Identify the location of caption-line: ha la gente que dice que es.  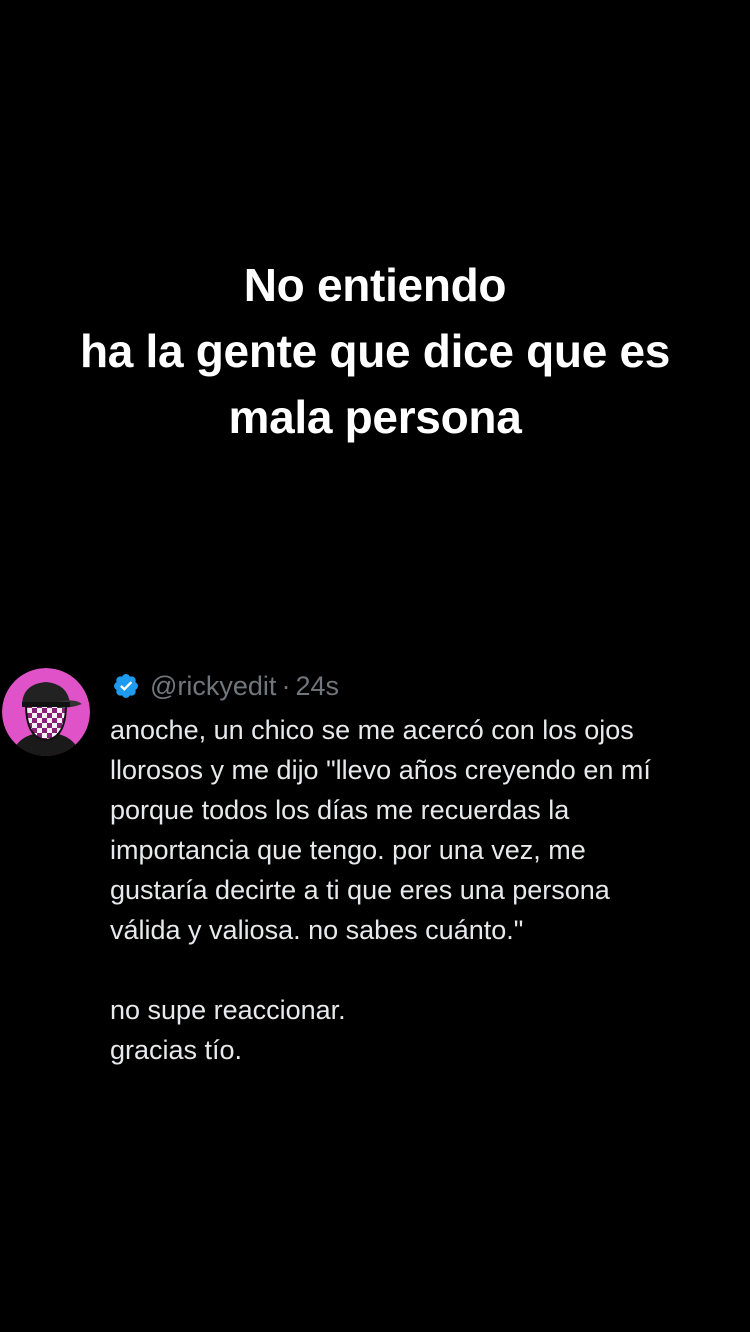
(375, 351).